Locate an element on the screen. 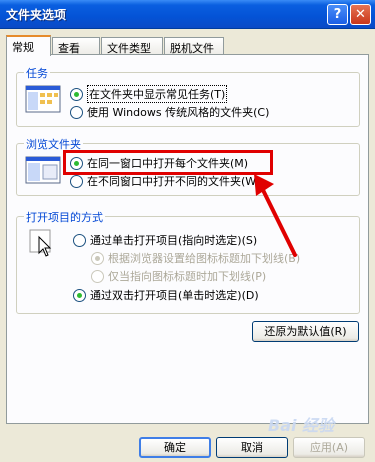  radio-label: 通过双击打开项目(单击时选定)(D) is located at coordinates (174, 295).